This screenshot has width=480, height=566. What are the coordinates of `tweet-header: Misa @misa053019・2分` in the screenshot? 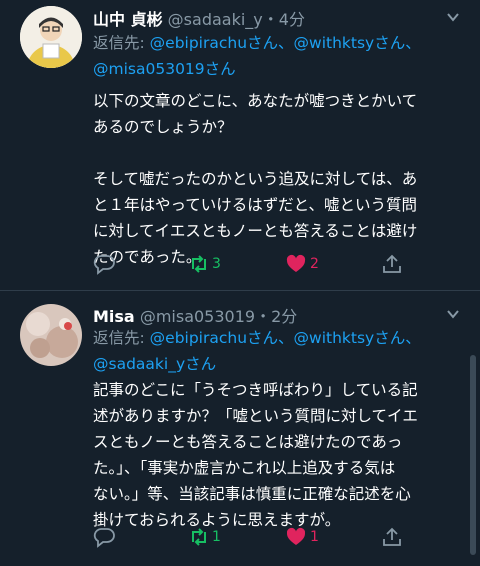 It's located at (195, 315).